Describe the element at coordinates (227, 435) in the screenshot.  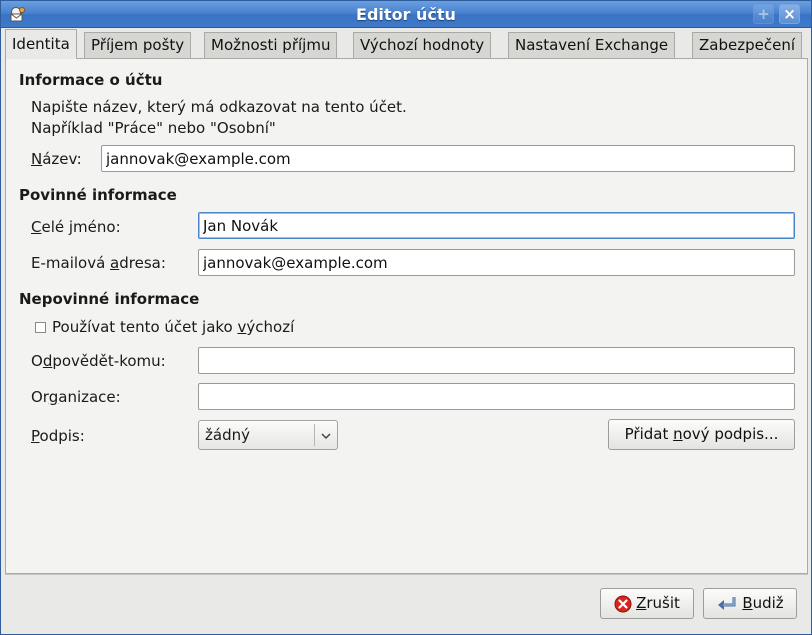
I see `signature-select-value: žádný` at that location.